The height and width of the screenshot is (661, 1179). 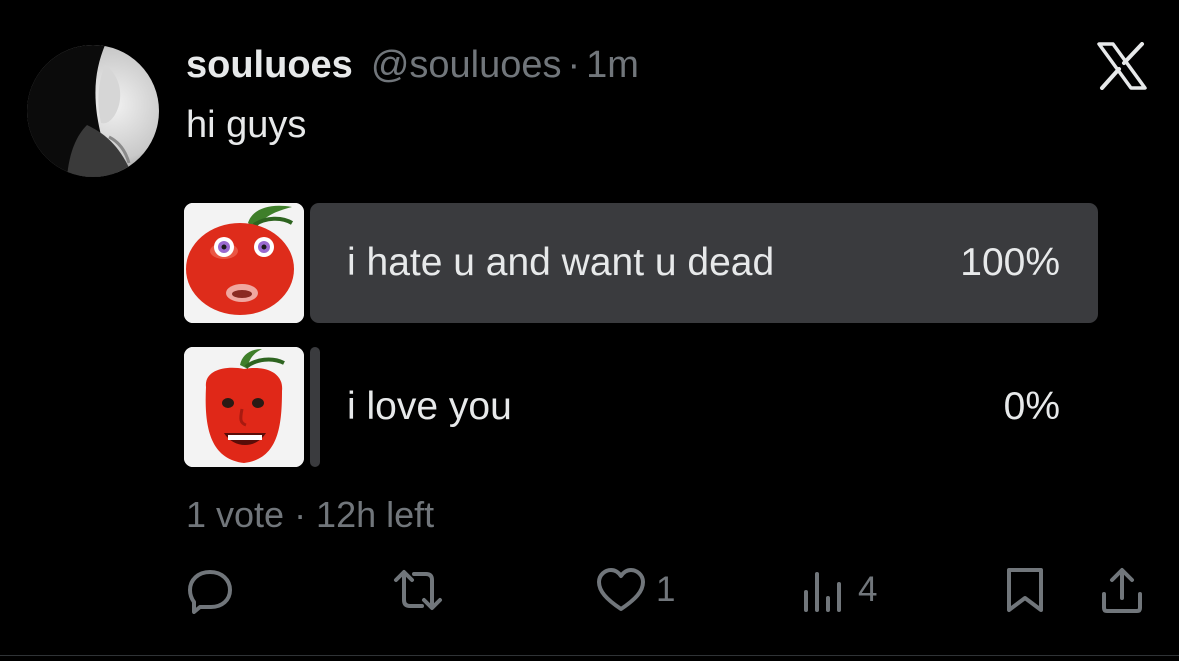 What do you see at coordinates (589, 655) in the screenshot?
I see `divider` at bounding box center [589, 655].